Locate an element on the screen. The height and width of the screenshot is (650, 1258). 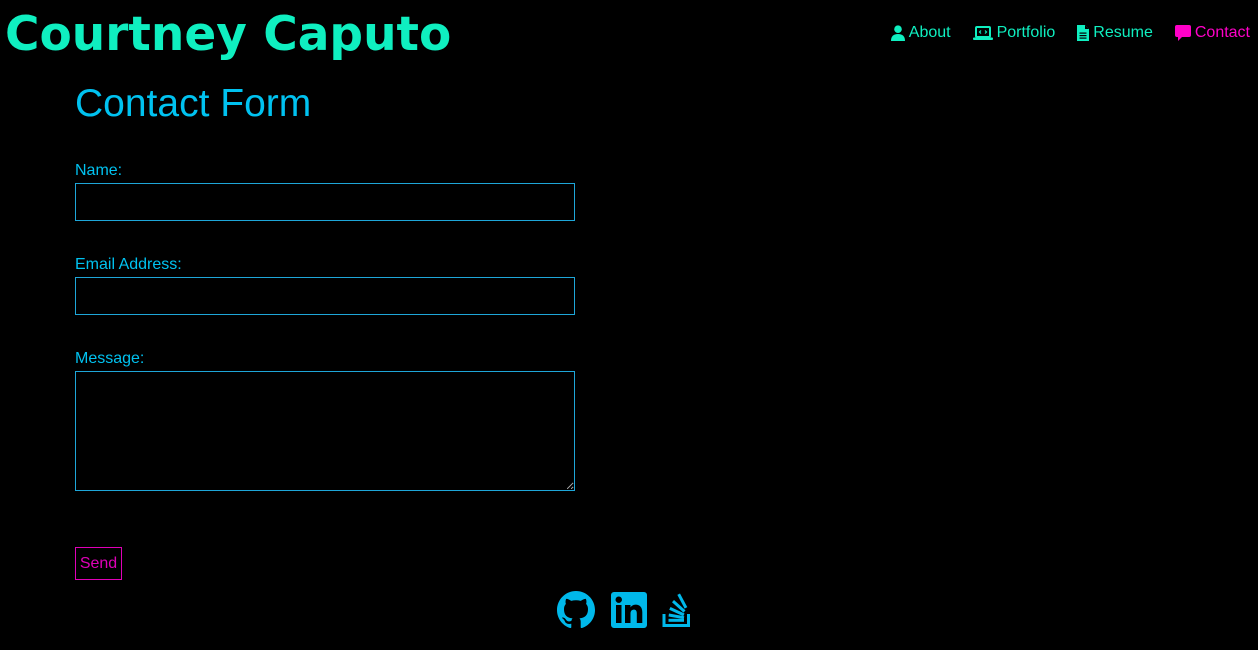
name-label: Name: is located at coordinates (99, 170).